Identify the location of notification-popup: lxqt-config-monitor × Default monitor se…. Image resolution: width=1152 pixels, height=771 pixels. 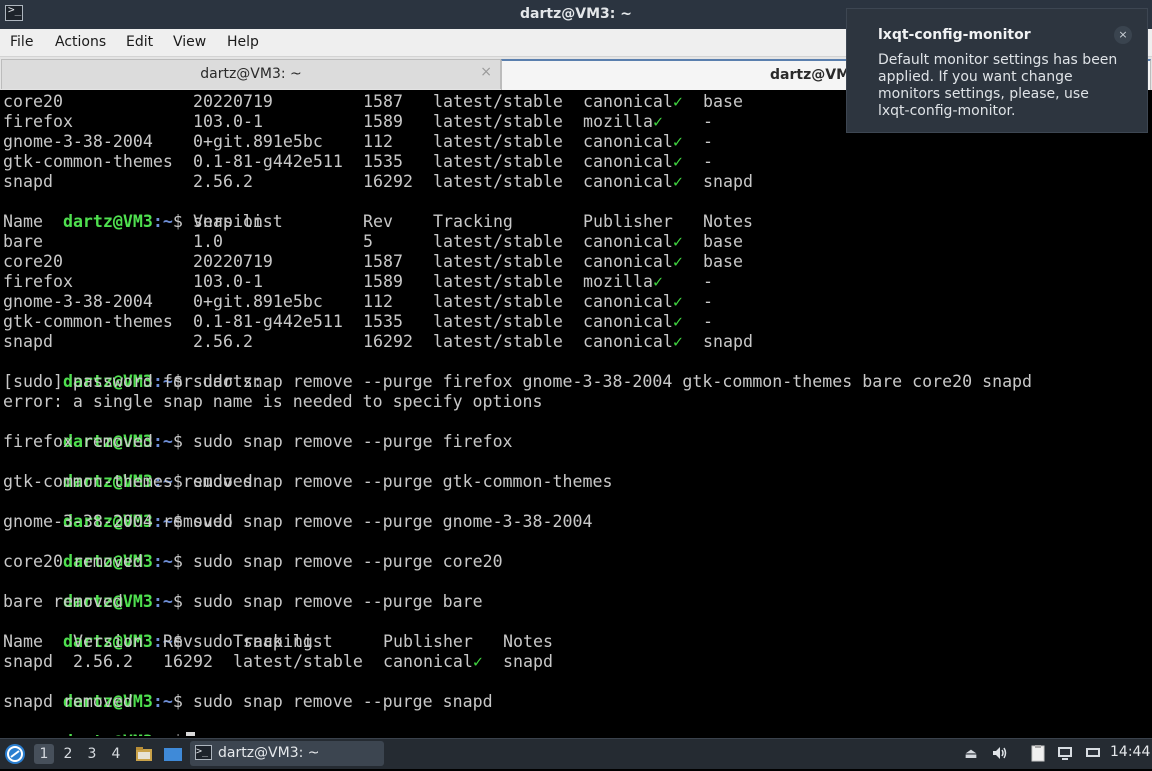
(997, 70).